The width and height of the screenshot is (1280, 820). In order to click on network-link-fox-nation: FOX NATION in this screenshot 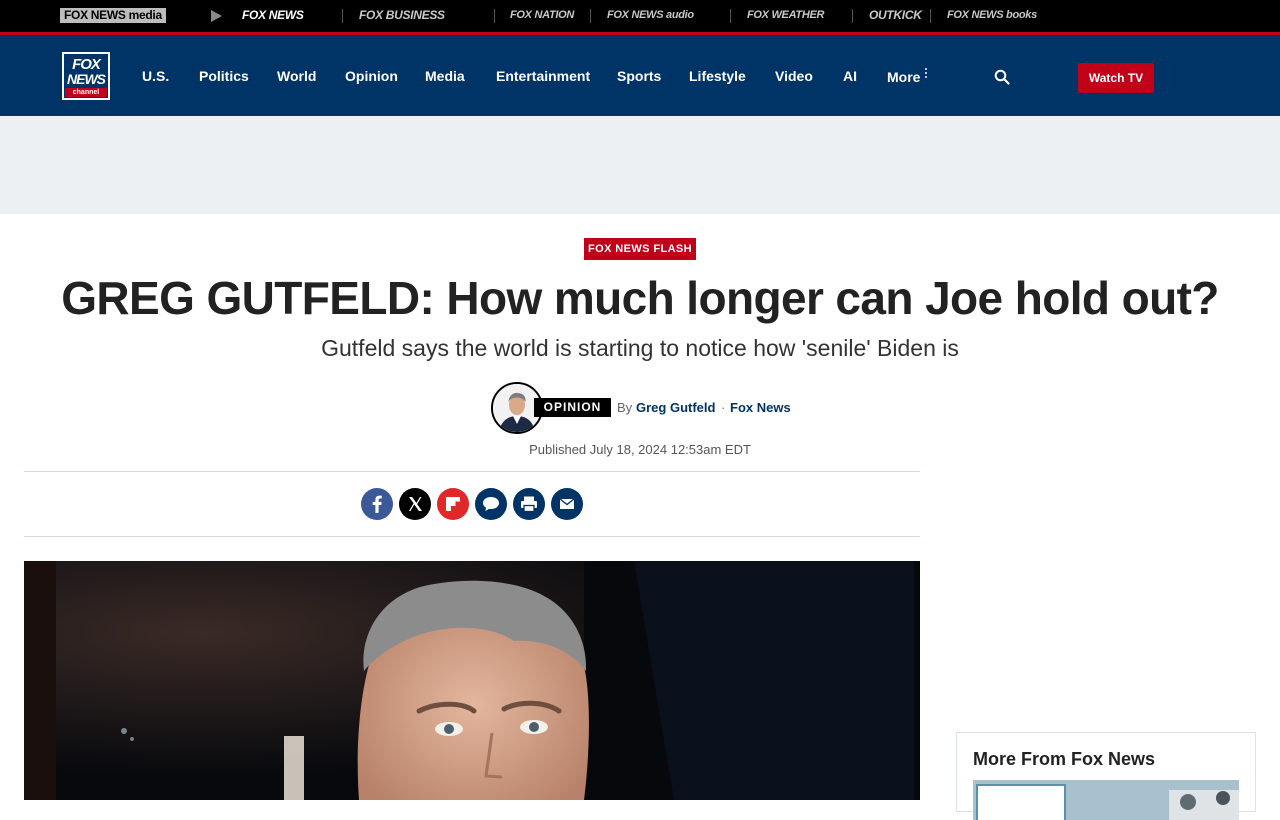, I will do `click(542, 15)`.